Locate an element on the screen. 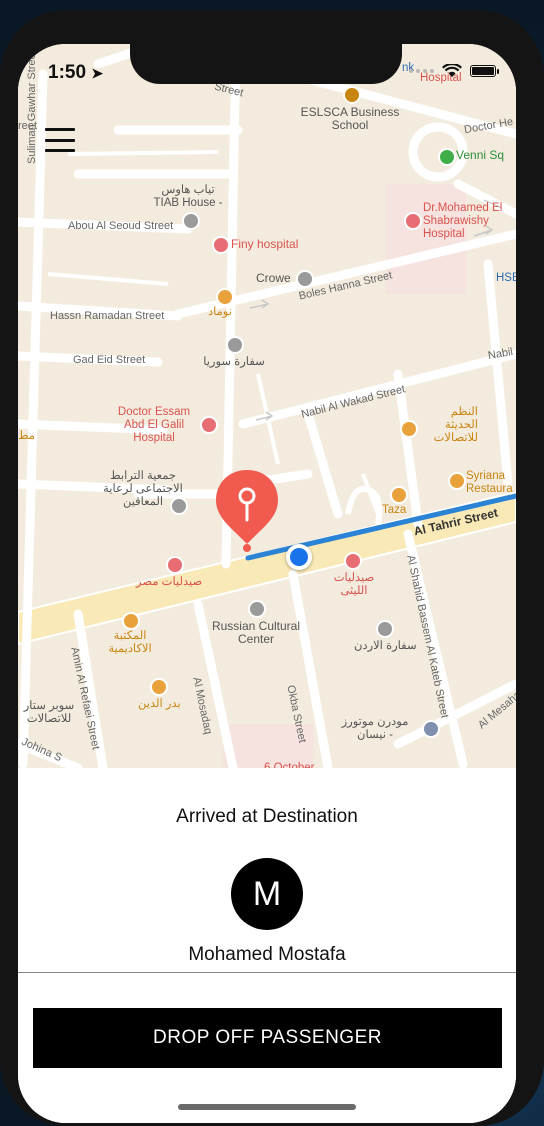 This screenshot has width=544, height=1126. place-label: Venni Sq is located at coordinates (480, 155).